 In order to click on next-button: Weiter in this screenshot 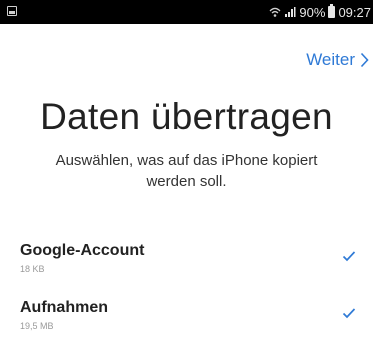, I will do `click(337, 60)`.